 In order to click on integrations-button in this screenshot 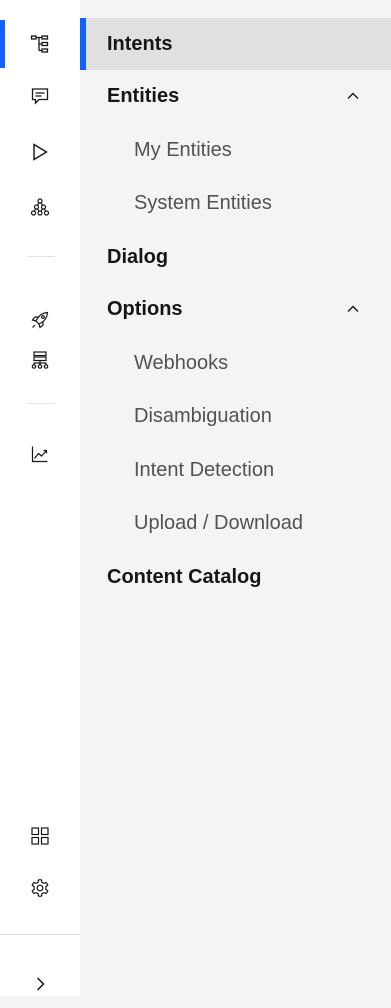, I will do `click(40, 207)`.